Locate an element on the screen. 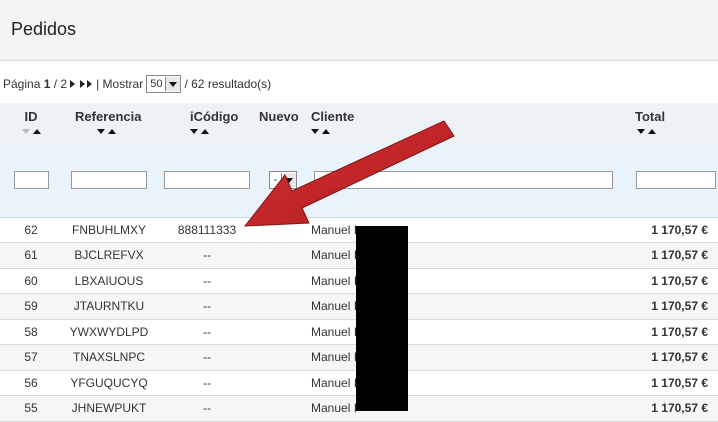 Image resolution: width=718 pixels, height=422 pixels. annotation-arrow-icon is located at coordinates (349, 173).